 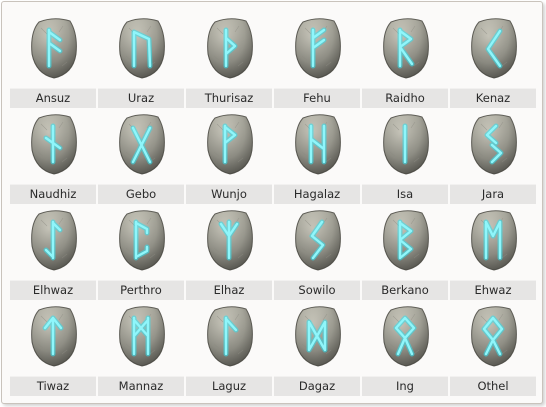 I want to click on rune-tile-isa: Isa, so click(x=405, y=154).